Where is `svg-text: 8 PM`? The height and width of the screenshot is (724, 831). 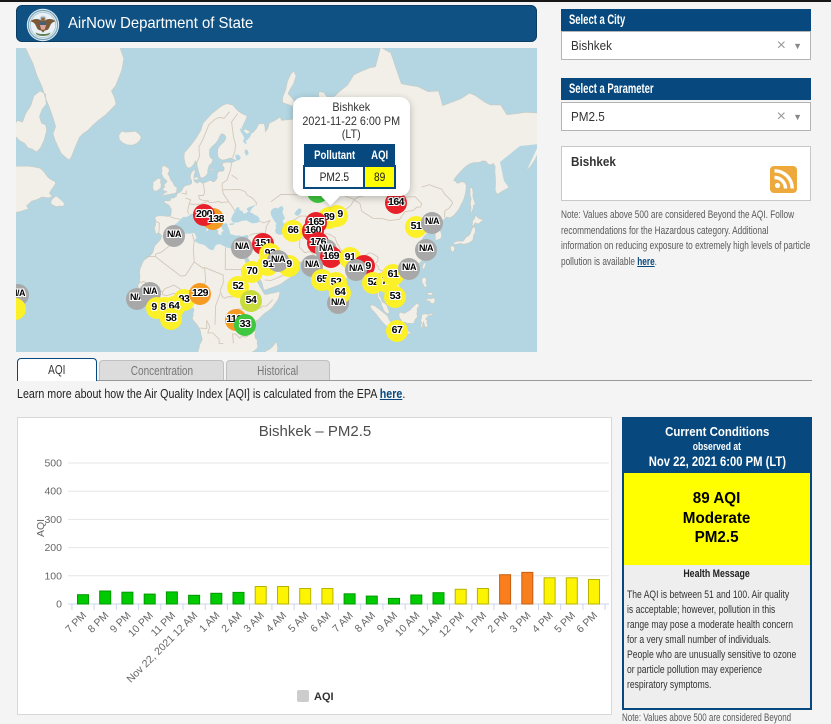 svg-text: 8 PM is located at coordinates (99, 623).